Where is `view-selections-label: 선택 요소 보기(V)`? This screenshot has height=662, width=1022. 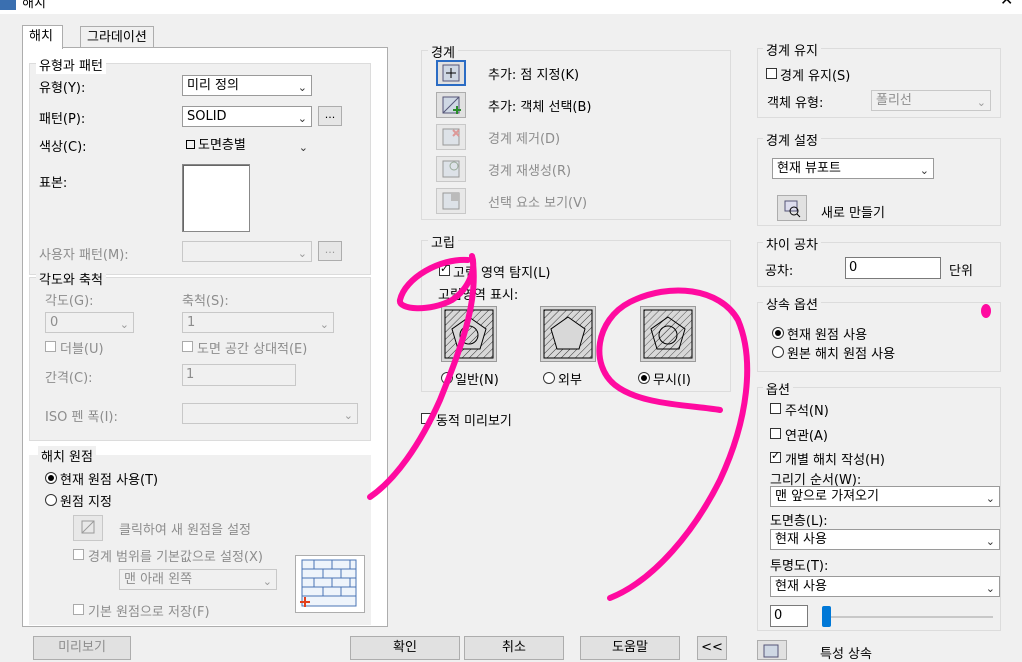
view-selections-label: 선택 요소 보기(V) is located at coordinates (538, 203).